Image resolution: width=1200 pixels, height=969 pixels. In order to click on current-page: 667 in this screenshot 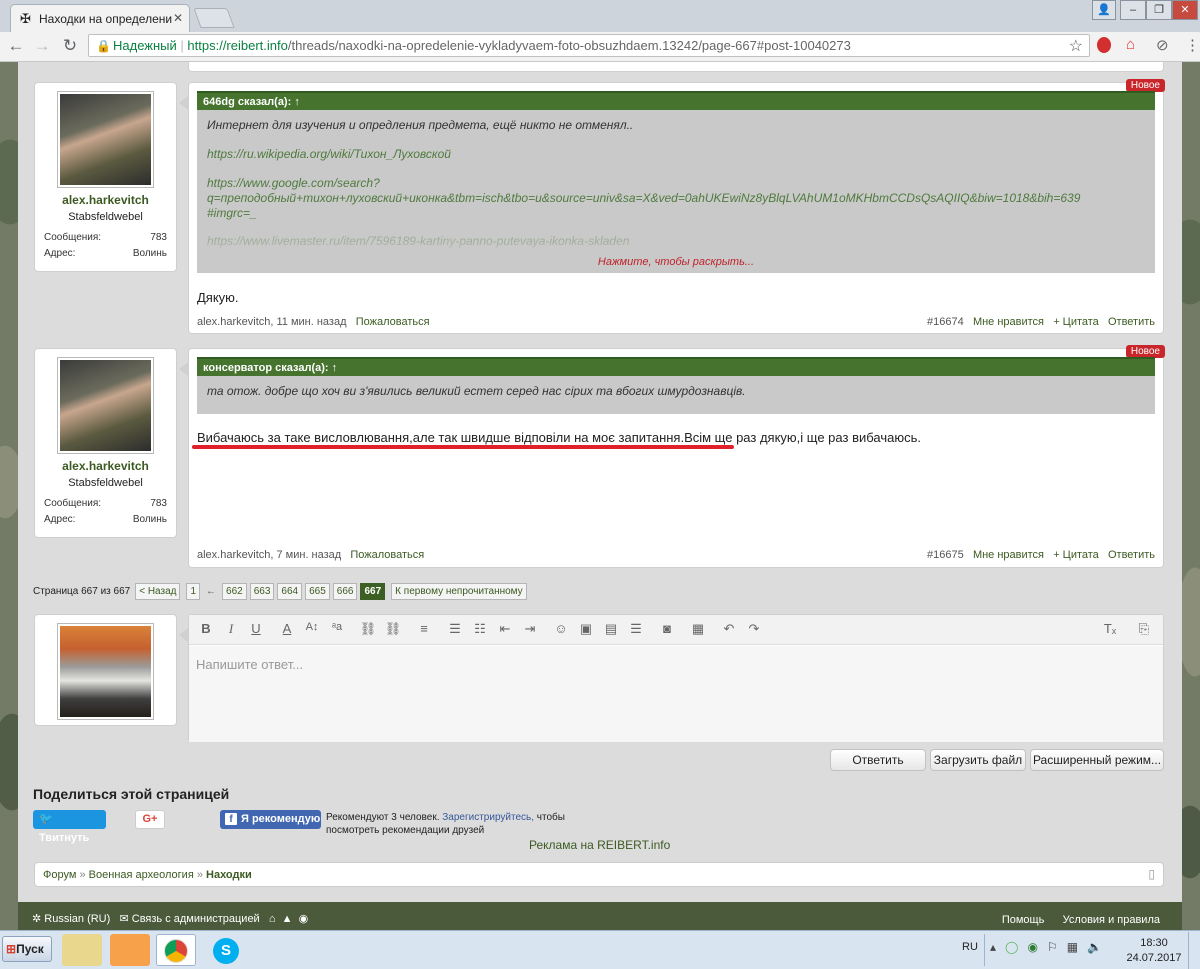, I will do `click(373, 591)`.